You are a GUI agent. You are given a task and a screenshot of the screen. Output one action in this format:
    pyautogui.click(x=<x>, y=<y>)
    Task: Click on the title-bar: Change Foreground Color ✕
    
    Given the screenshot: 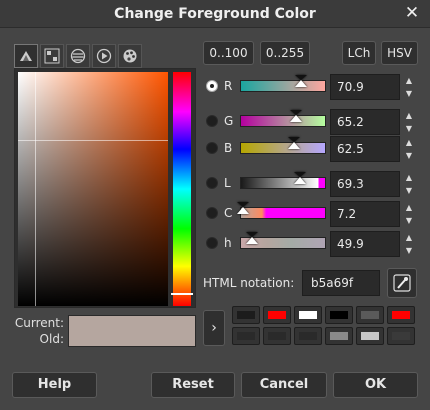 What is the action you would take?
    pyautogui.click(x=215, y=14)
    